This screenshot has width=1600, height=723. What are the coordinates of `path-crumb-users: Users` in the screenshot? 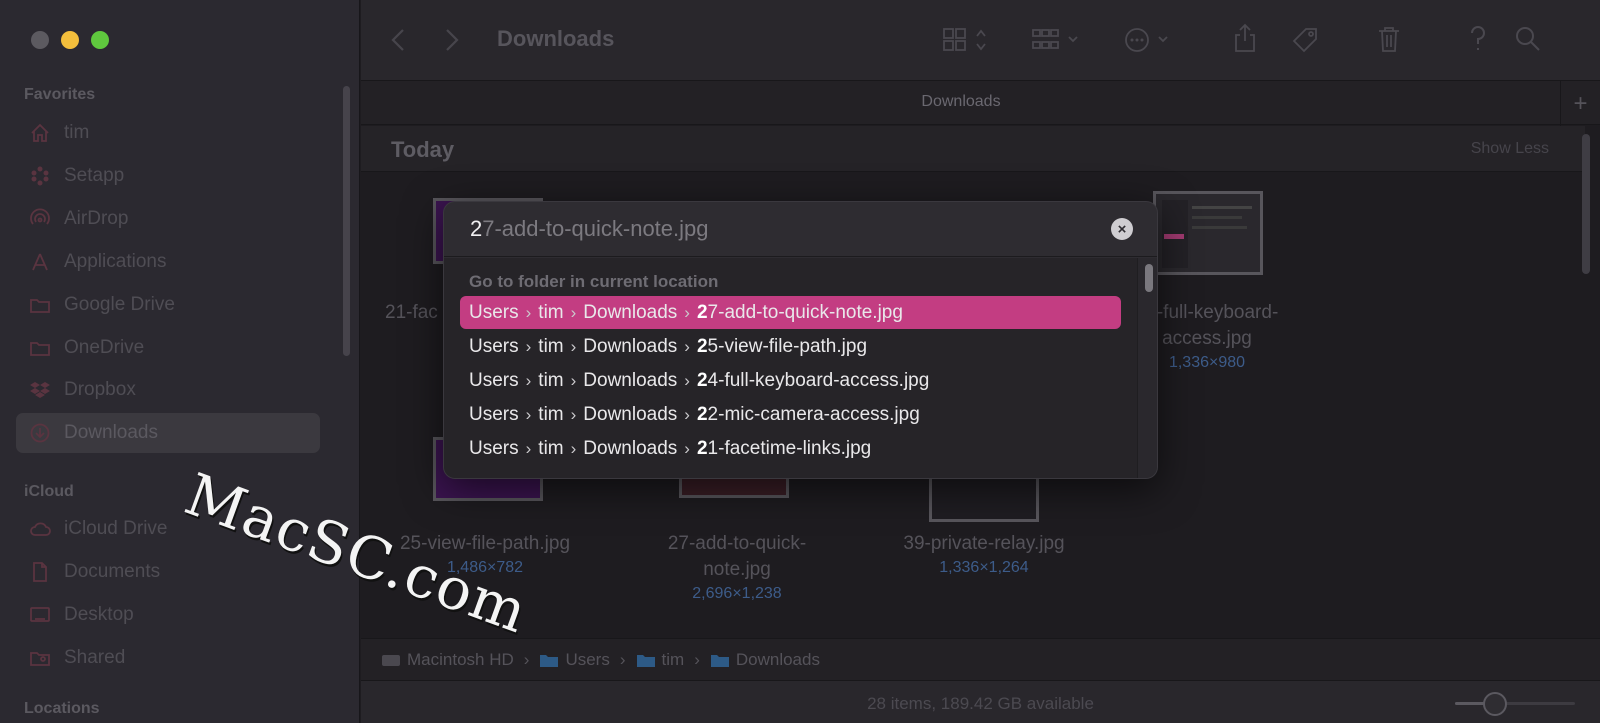 It's located at (574, 659).